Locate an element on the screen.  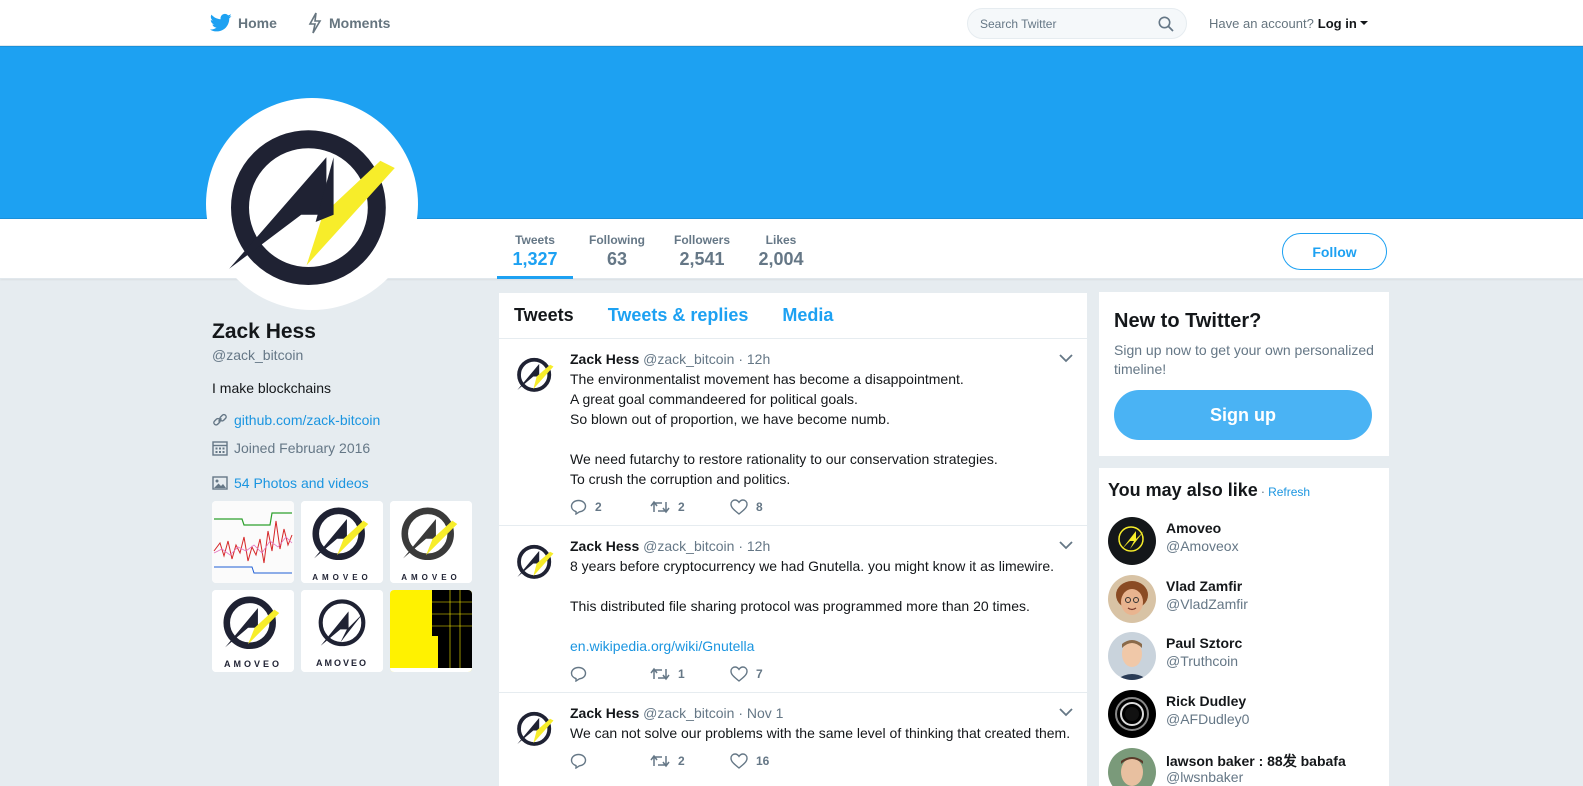
stat-tweets: Tweets 1,327 is located at coordinates (535, 249).